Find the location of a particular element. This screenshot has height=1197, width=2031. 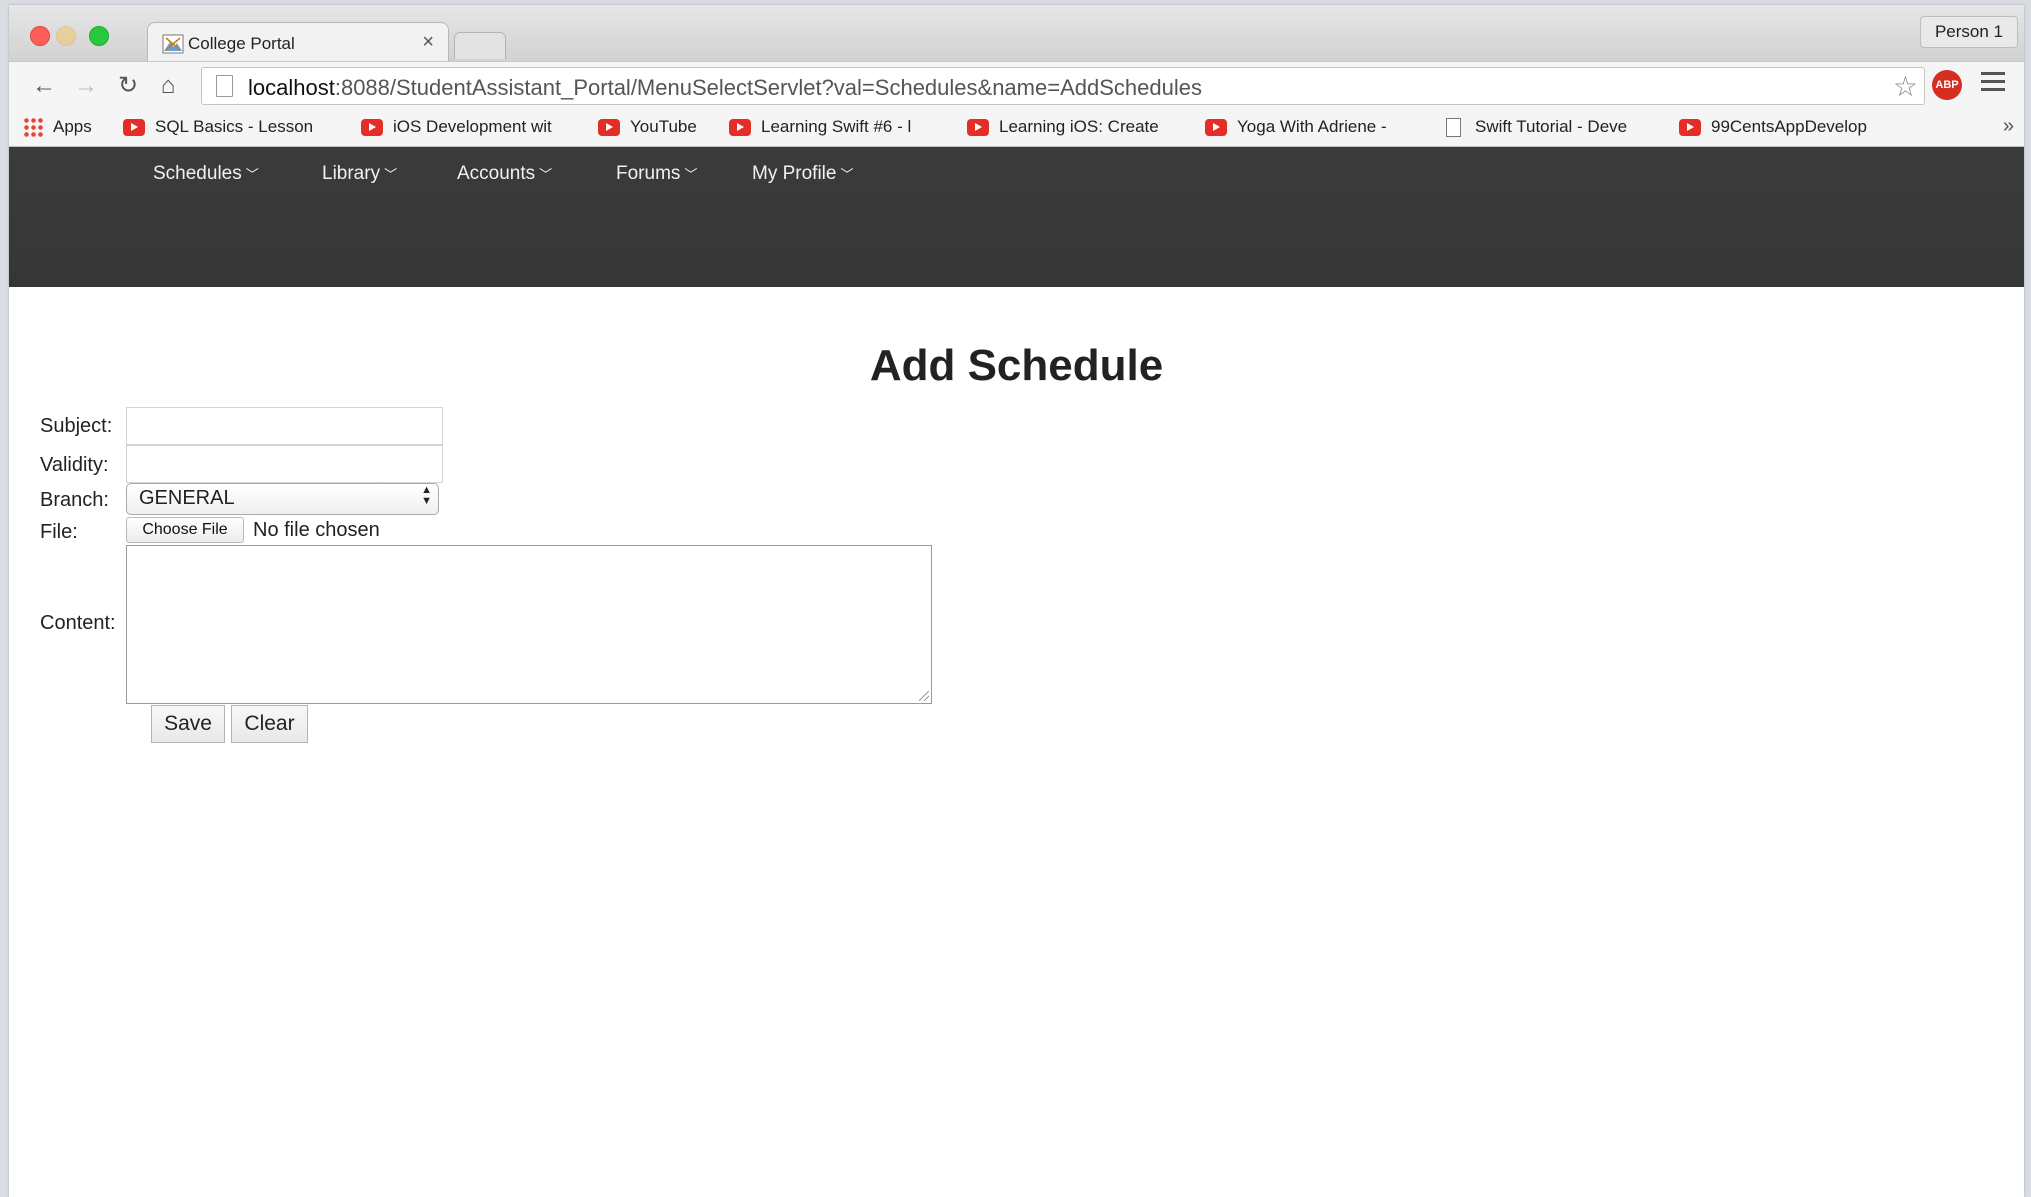

hamburger-menu-icon is located at coordinates (1993, 84).